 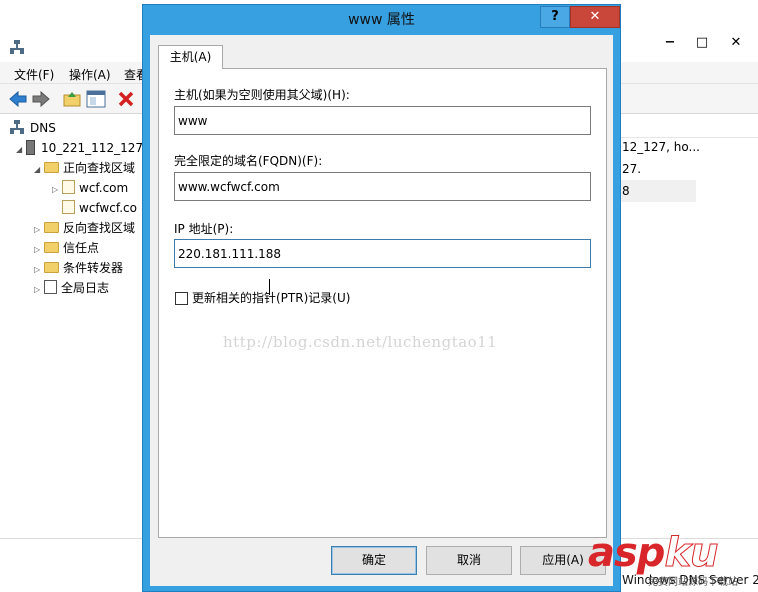 What do you see at coordinates (736, 43) in the screenshot?
I see `close-main-button: ✕` at bounding box center [736, 43].